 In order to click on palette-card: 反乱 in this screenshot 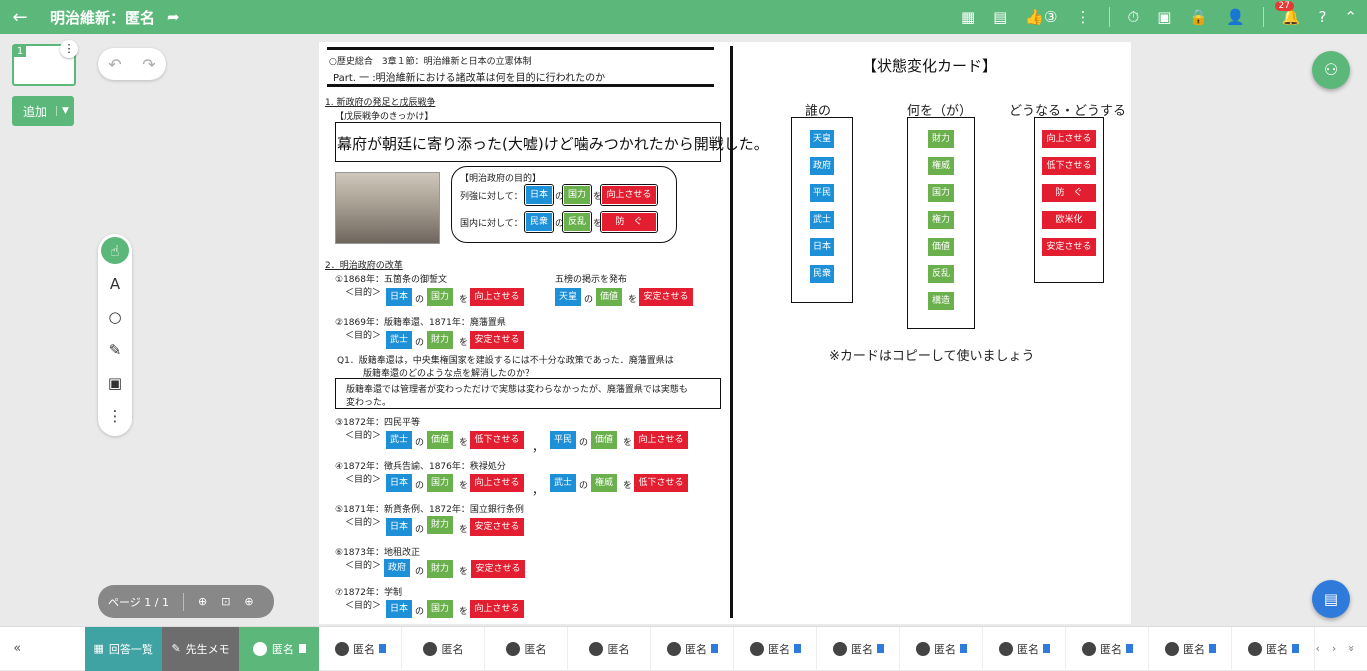, I will do `click(941, 274)`.